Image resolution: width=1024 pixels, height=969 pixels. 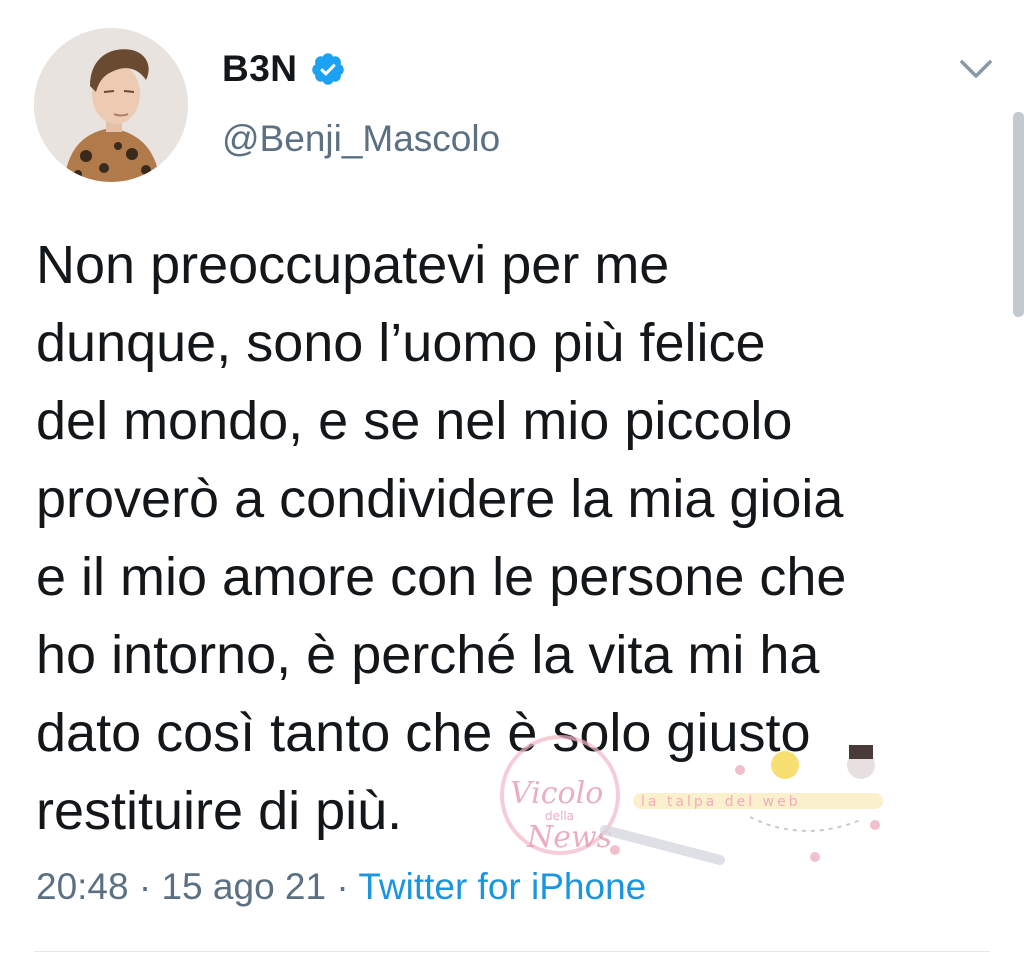 What do you see at coordinates (361, 139) in the screenshot?
I see `user-handle: @Benji_Mascolo` at bounding box center [361, 139].